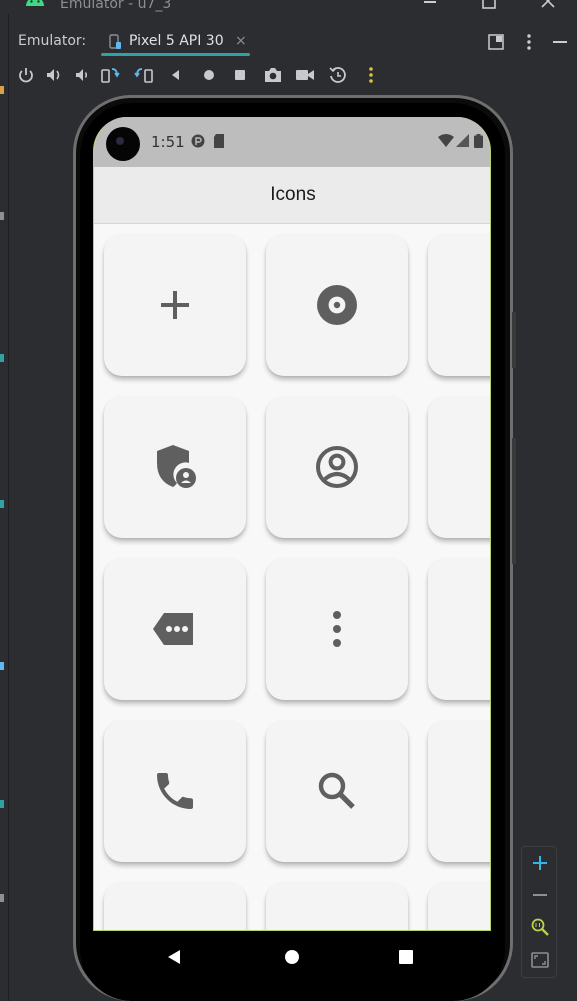 The width and height of the screenshot is (577, 1001). I want to click on battery-icon, so click(478, 141).